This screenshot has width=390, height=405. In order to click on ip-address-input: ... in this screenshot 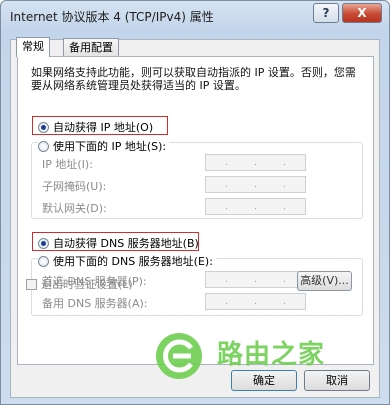, I will do `click(255, 162)`.